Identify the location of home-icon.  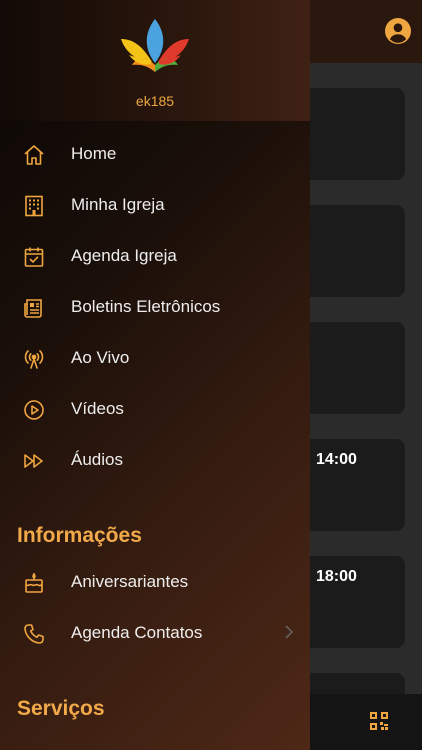
(34, 155).